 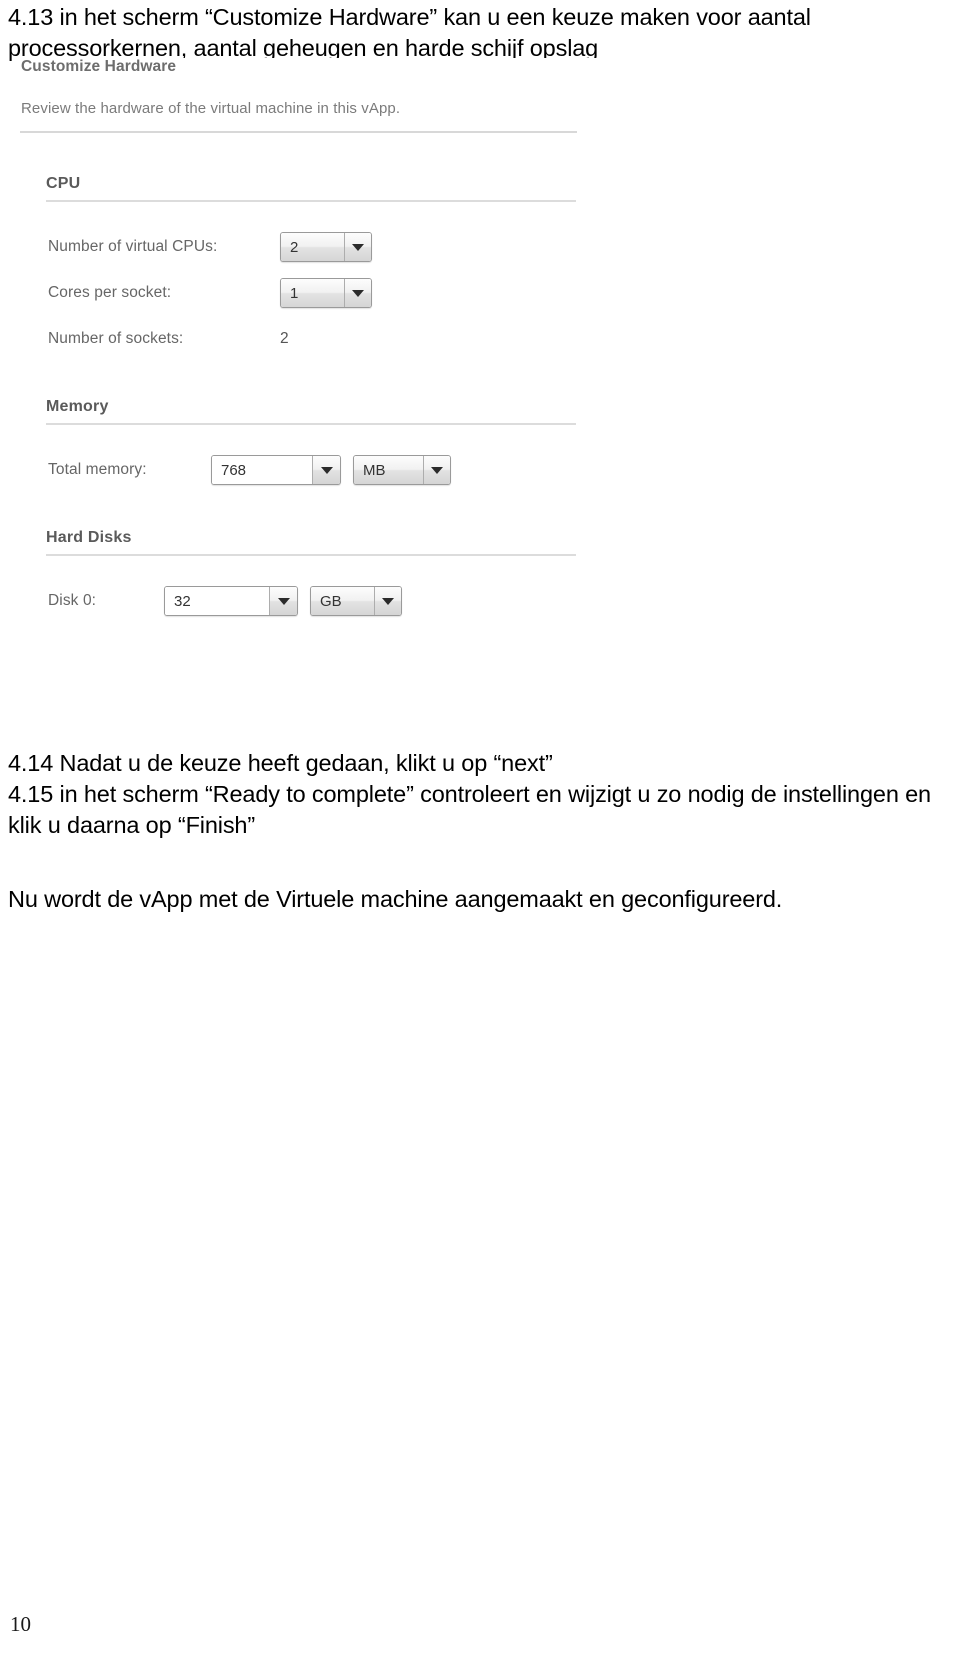 What do you see at coordinates (72, 600) in the screenshot?
I see `label-disk-0: Disk 0:` at bounding box center [72, 600].